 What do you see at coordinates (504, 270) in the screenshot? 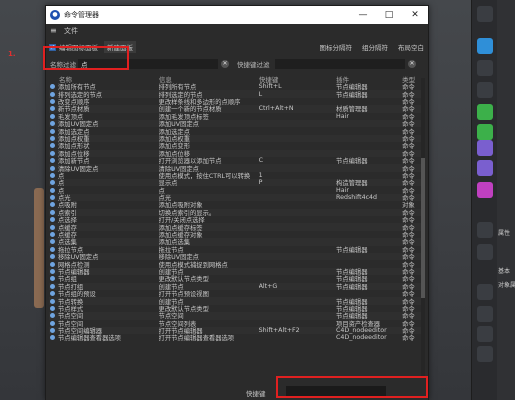
I see `basic-tab: 基本` at bounding box center [504, 270].